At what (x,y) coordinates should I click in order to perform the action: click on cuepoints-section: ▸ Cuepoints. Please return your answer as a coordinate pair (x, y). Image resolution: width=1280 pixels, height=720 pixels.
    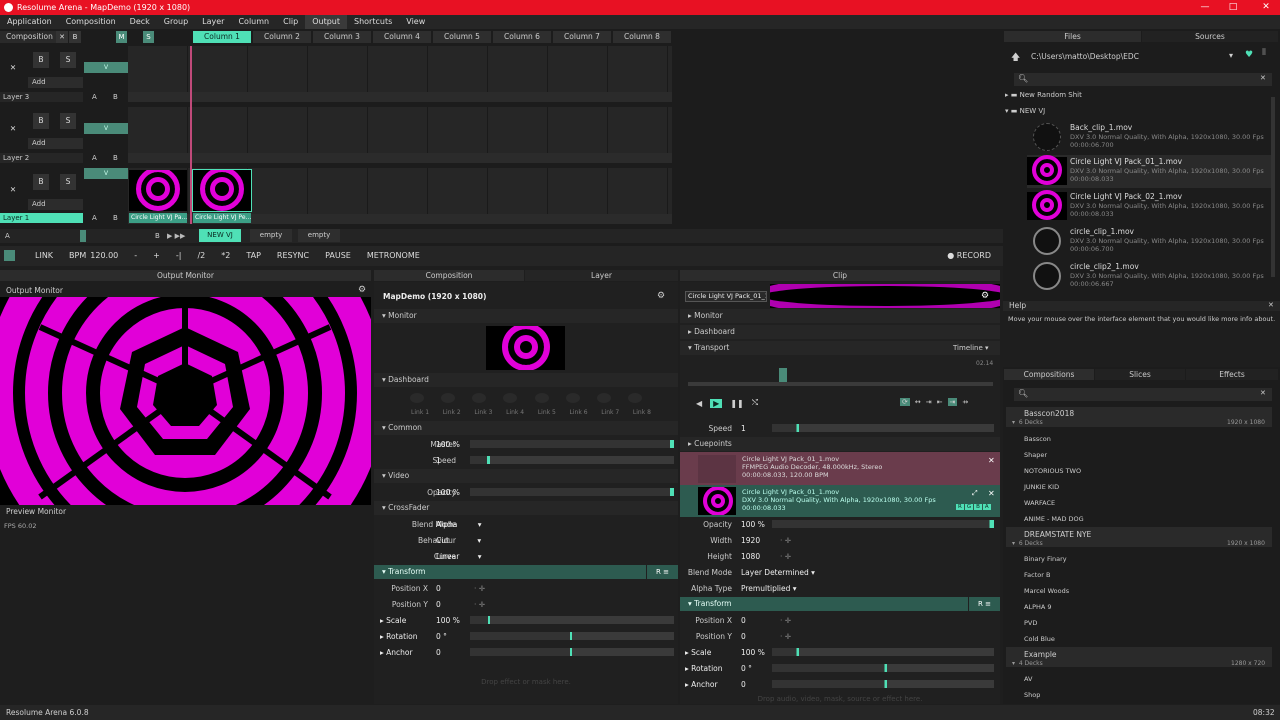
    Looking at the image, I should click on (840, 444).